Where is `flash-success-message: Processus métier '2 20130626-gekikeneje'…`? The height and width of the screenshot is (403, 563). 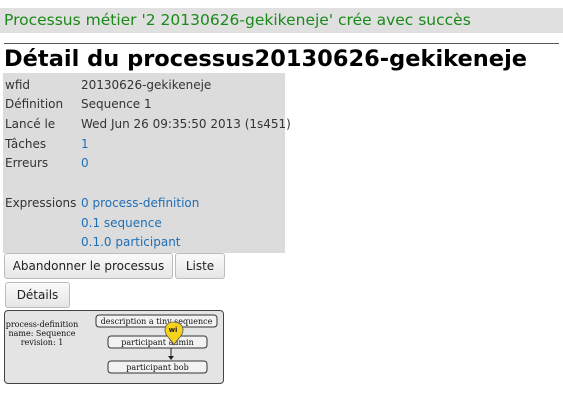
flash-success-message: Processus métier '2 20130626-gekikeneje'… is located at coordinates (281, 20).